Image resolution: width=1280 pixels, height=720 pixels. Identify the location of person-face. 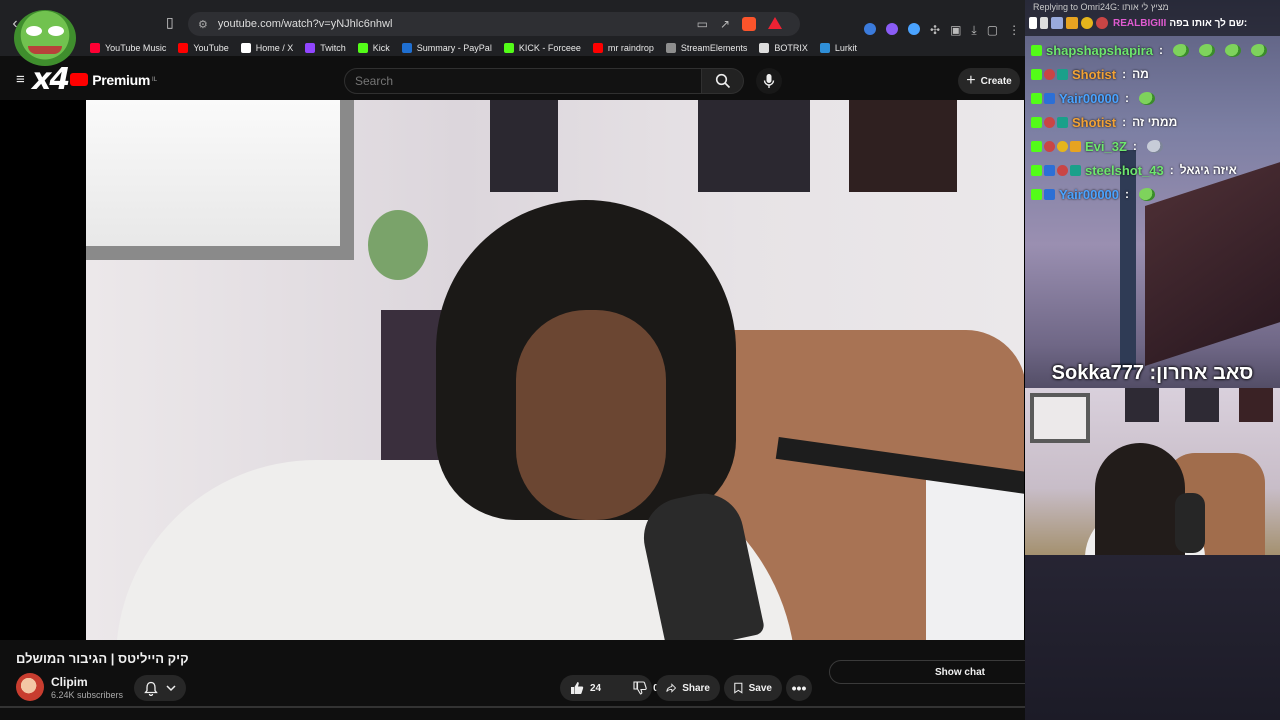
(591, 415).